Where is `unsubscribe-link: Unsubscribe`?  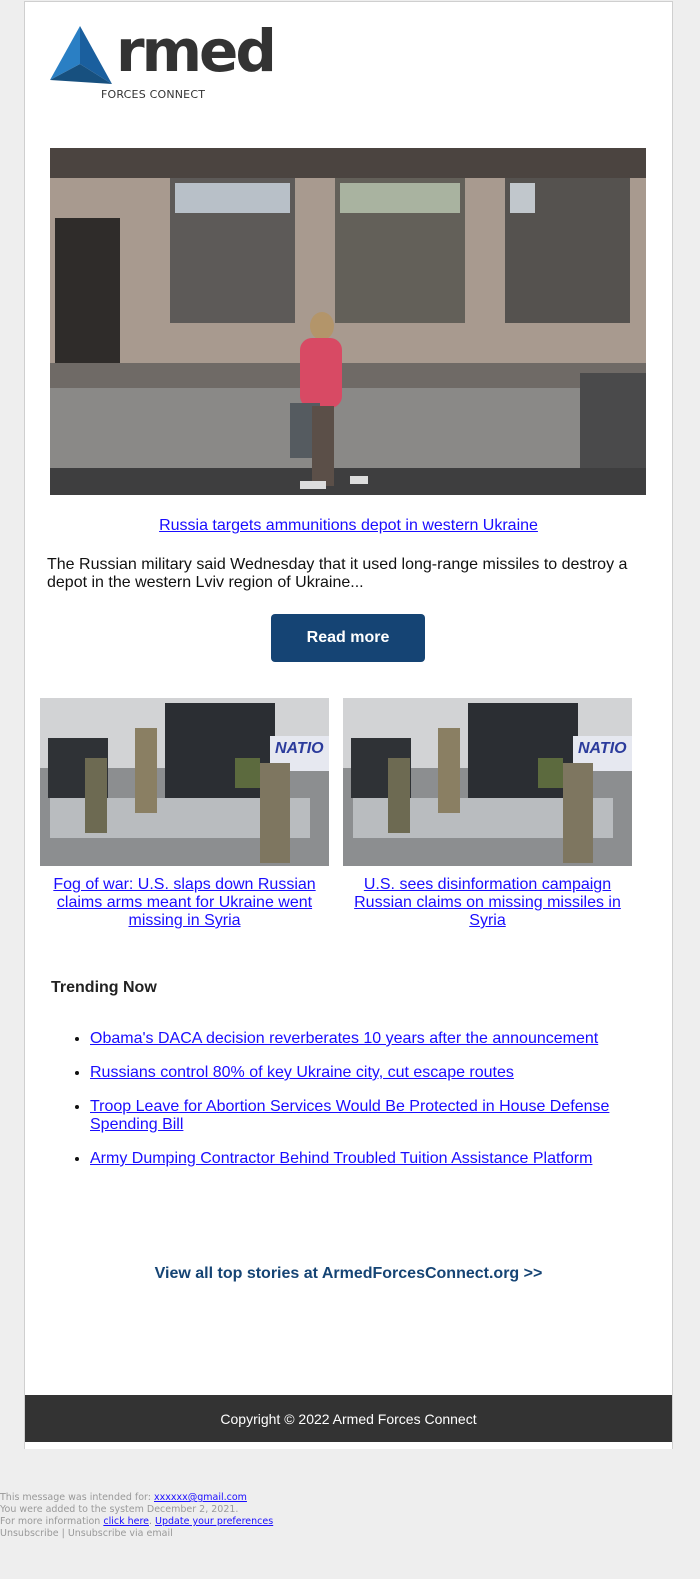
unsubscribe-link: Unsubscribe is located at coordinates (29, 1533).